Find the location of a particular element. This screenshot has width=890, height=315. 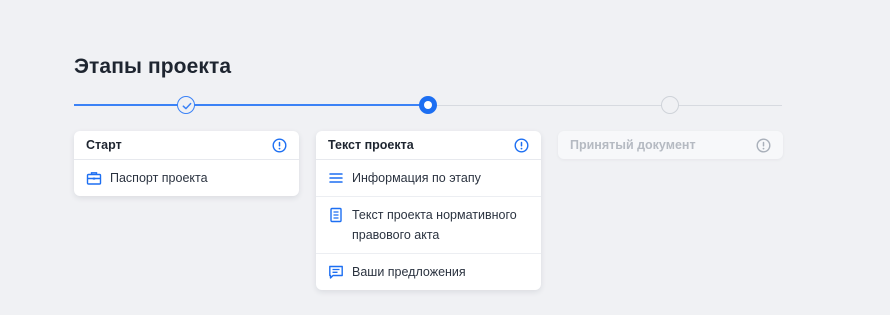

progress-line-remaining is located at coordinates (605, 105).